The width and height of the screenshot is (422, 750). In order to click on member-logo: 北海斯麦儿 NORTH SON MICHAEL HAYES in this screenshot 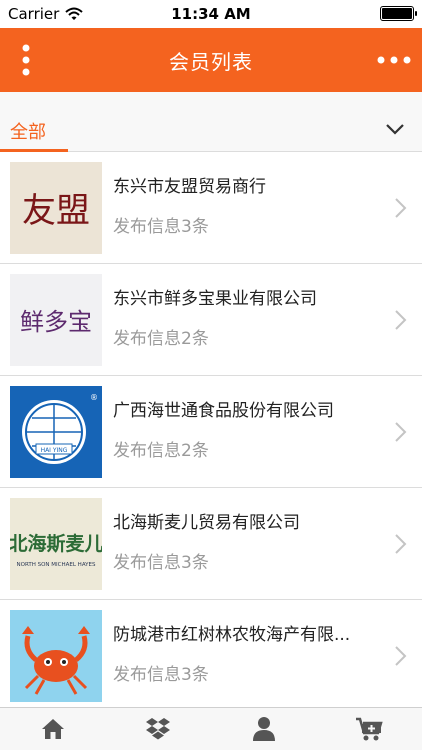, I will do `click(56, 544)`.